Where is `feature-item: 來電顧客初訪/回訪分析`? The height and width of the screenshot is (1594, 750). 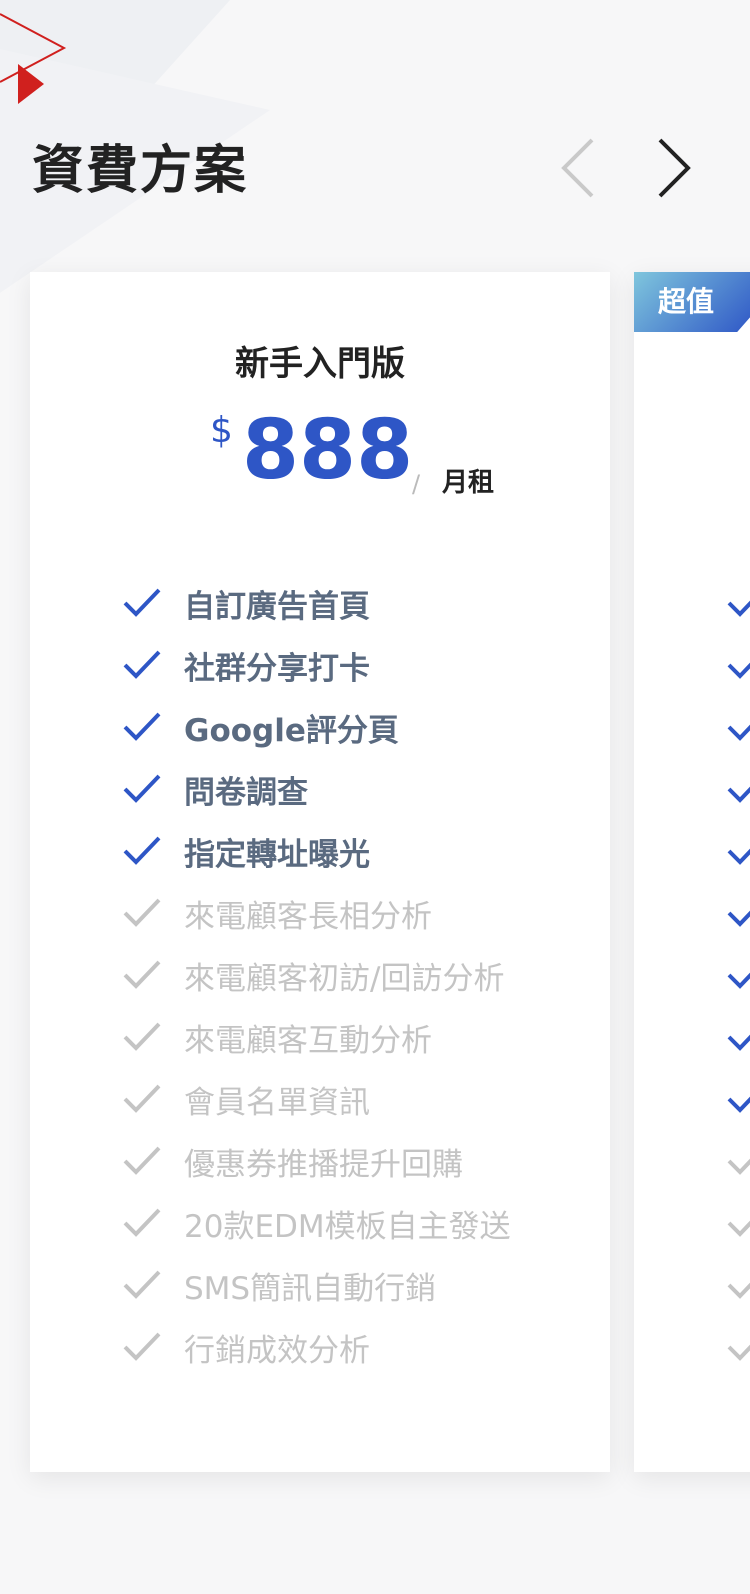
feature-item: 來電顧客初訪/回訪分析 is located at coordinates (316, 975).